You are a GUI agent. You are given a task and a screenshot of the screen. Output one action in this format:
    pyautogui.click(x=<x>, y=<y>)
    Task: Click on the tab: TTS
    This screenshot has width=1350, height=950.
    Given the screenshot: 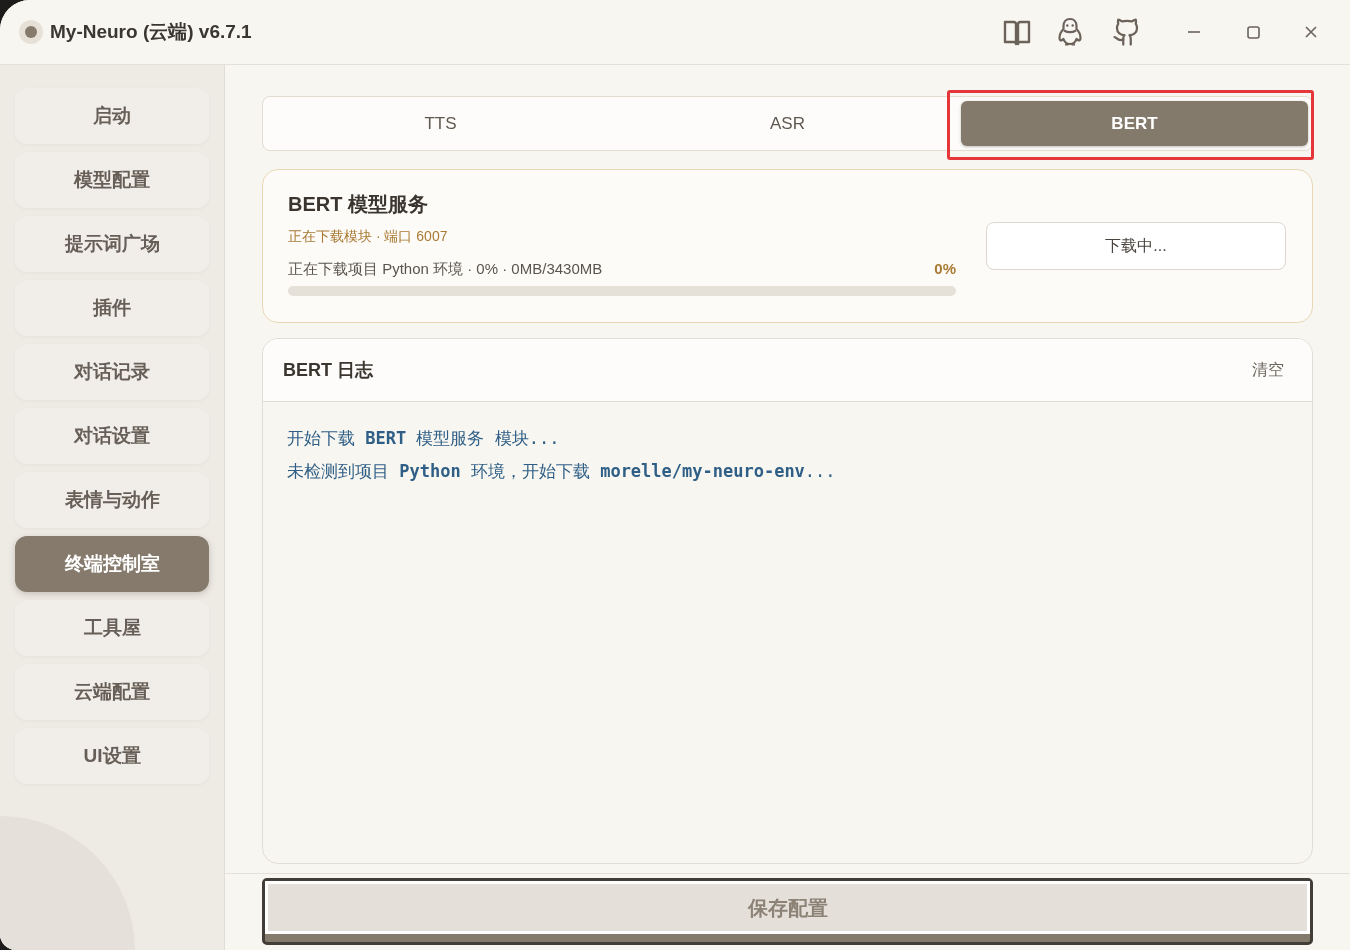 What is the action you would take?
    pyautogui.click(x=440, y=123)
    